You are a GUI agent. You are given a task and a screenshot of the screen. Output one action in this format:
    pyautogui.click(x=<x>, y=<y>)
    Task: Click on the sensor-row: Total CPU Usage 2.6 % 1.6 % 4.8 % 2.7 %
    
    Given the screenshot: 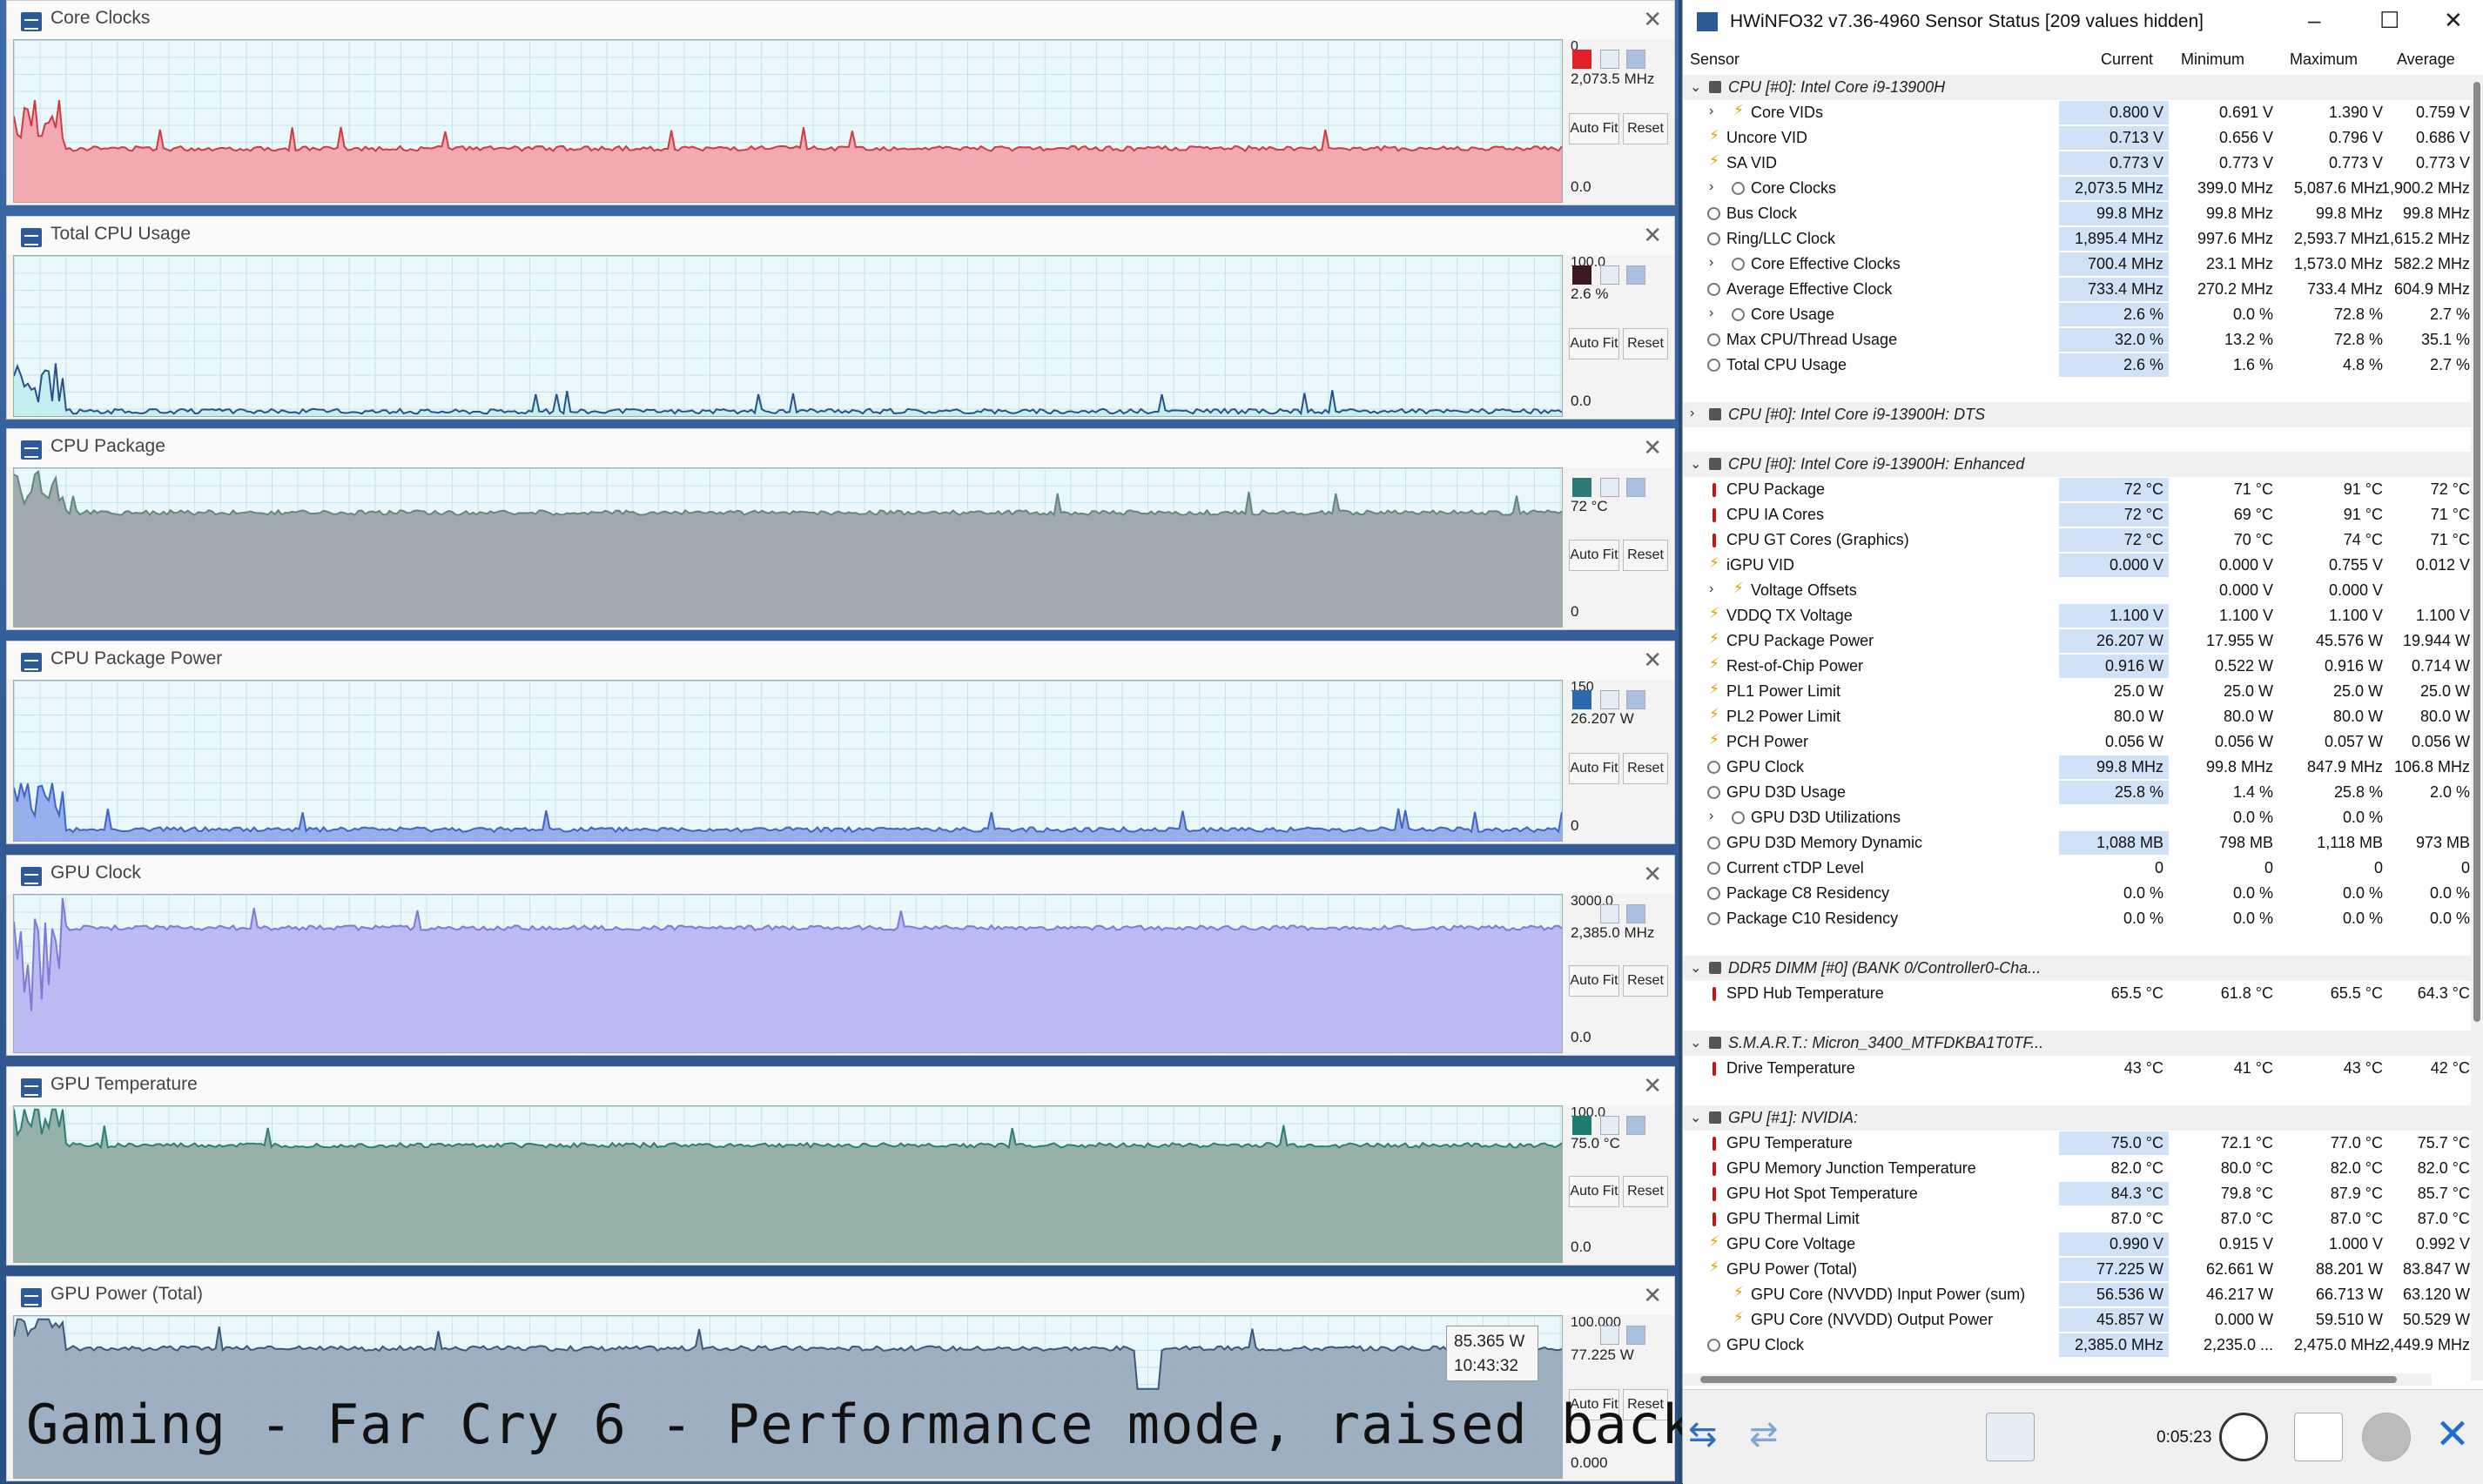 What is the action you would take?
    pyautogui.click(x=2077, y=365)
    